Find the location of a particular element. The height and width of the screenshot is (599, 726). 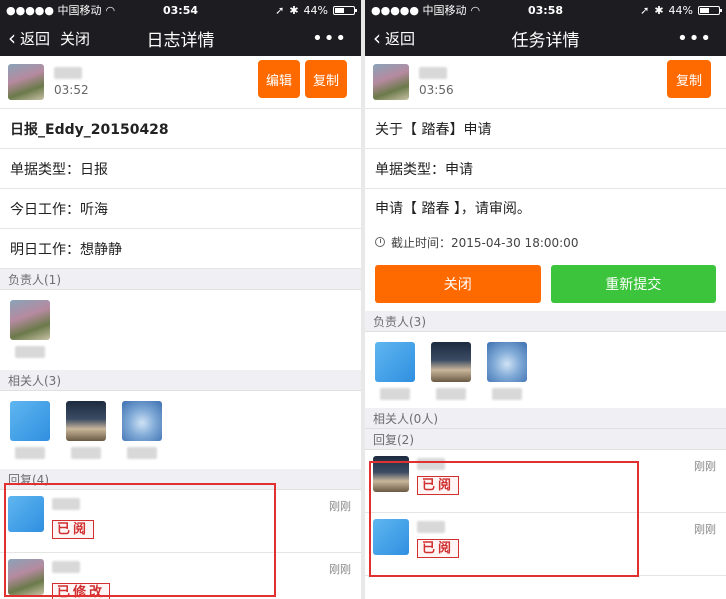

doc-type-row: 单据类型：日报 is located at coordinates (180, 169).